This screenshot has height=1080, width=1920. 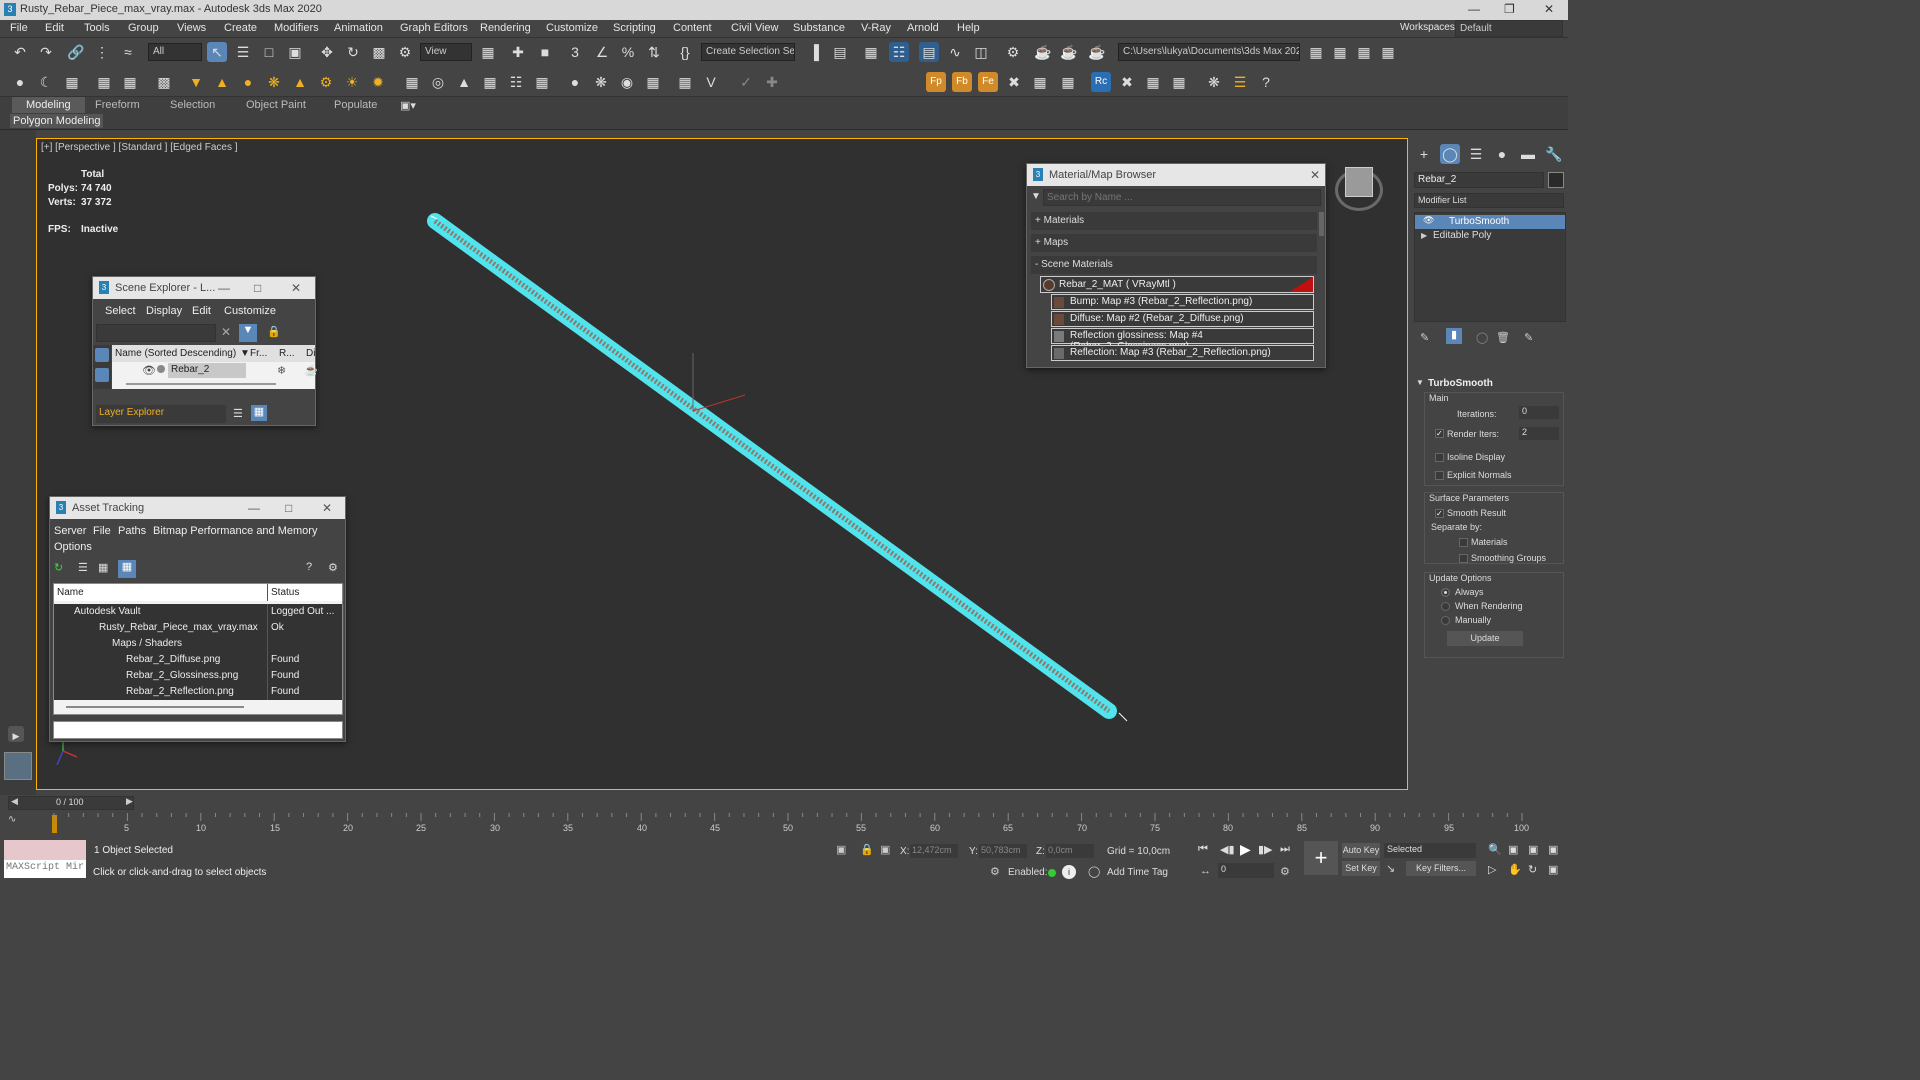 I want to click on fp-icon: Fp, so click(x=936, y=82).